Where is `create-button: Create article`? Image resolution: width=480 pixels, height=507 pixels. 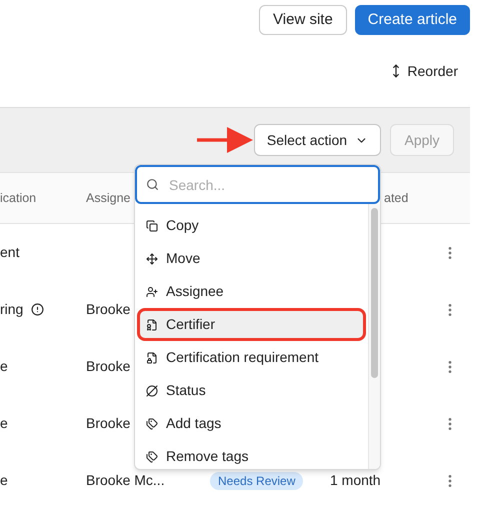 create-button: Create article is located at coordinates (412, 20).